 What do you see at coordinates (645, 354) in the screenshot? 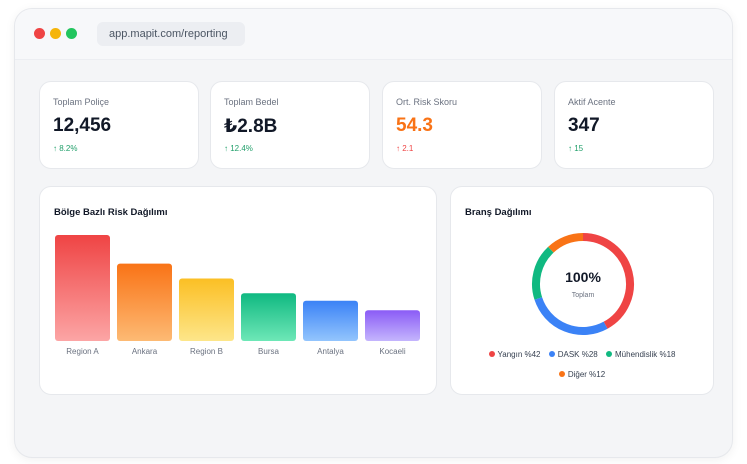
I see `legend-label: Mühendislik %18` at bounding box center [645, 354].